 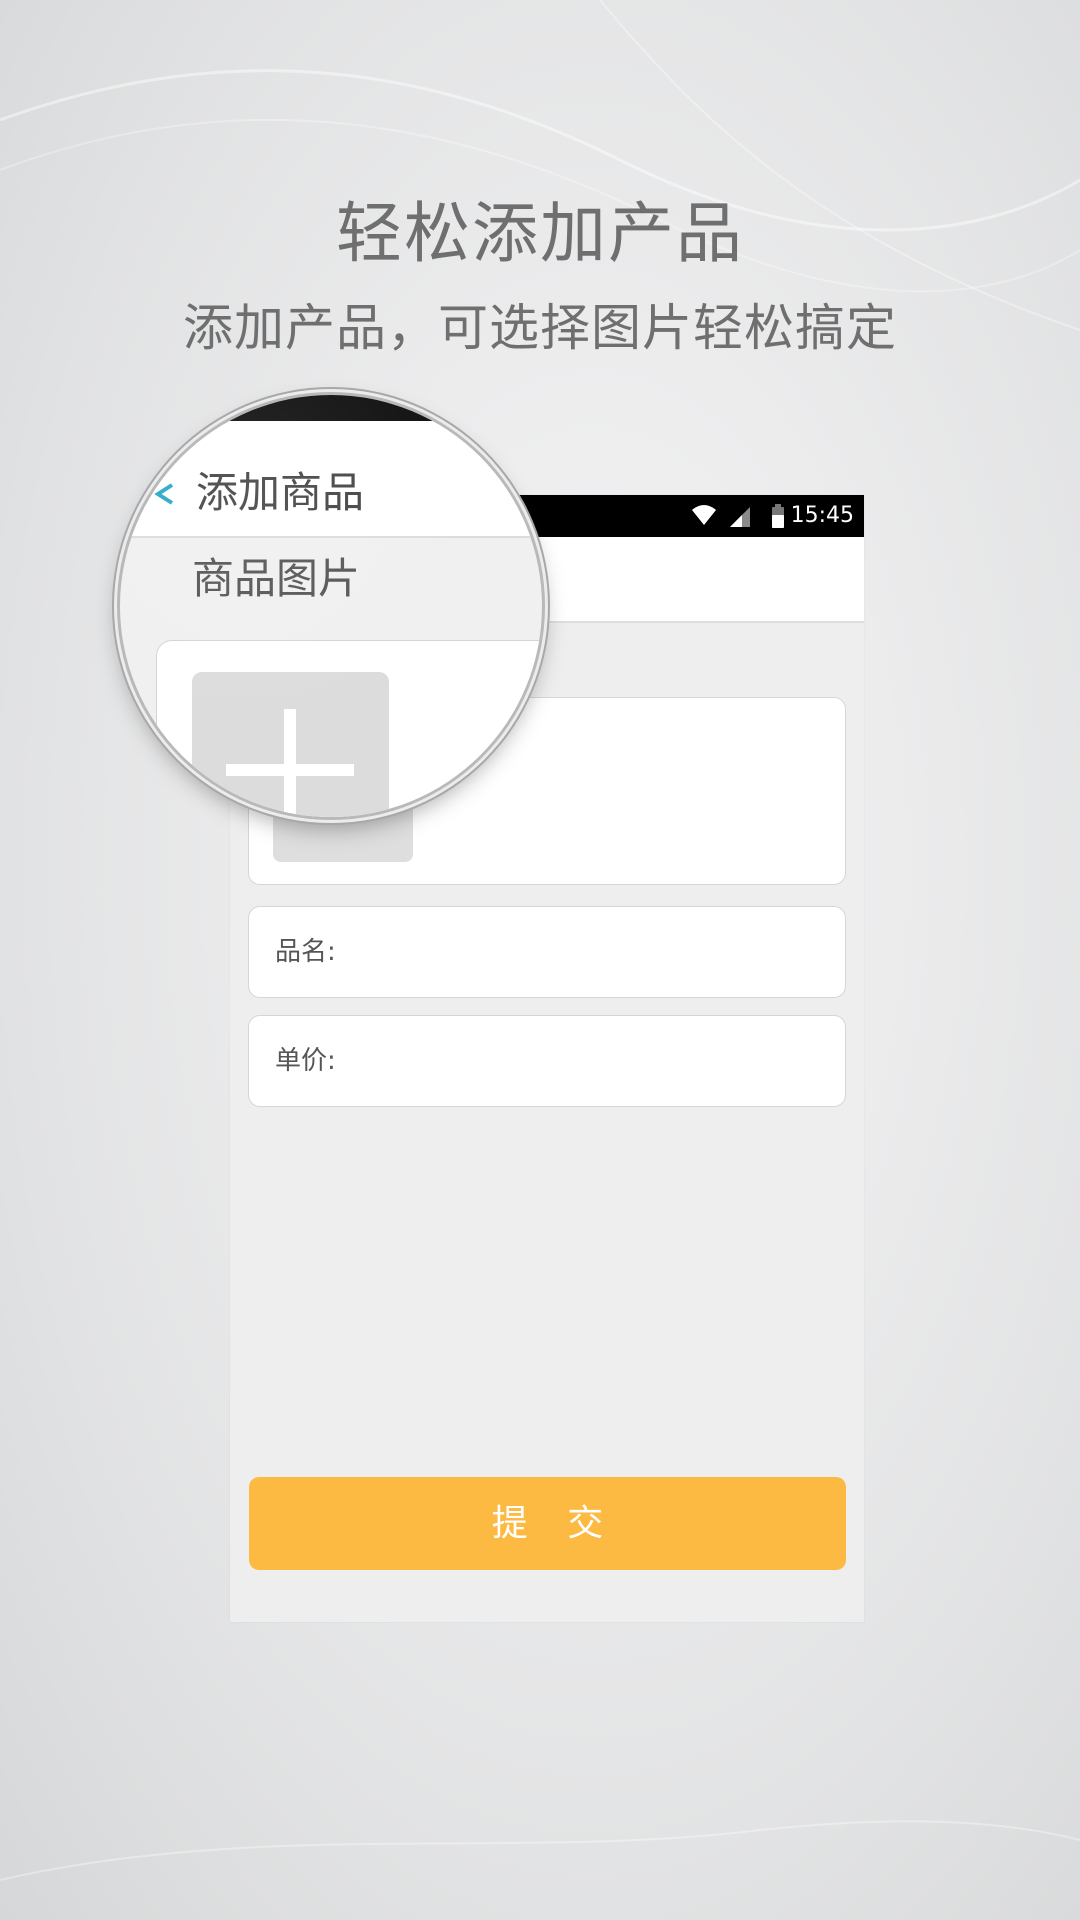 I want to click on unit-price-label: 单价:, so click(x=305, y=1061).